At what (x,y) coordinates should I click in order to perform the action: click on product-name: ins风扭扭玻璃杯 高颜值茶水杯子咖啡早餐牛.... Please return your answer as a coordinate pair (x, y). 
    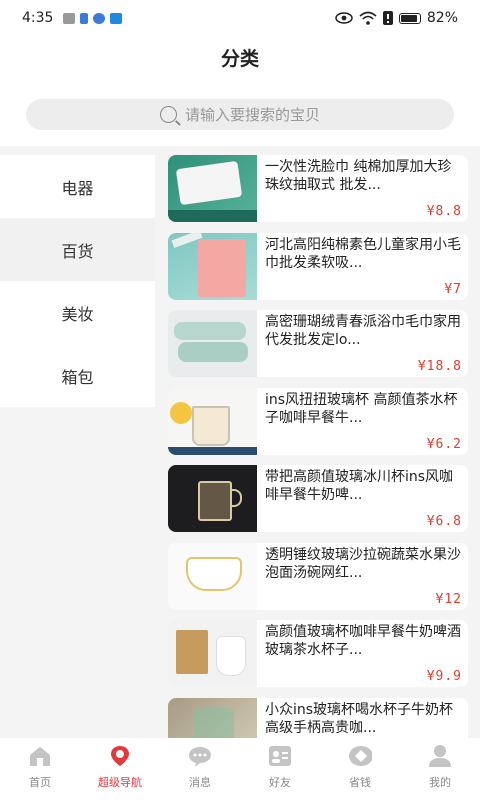
    Looking at the image, I should click on (361, 408).